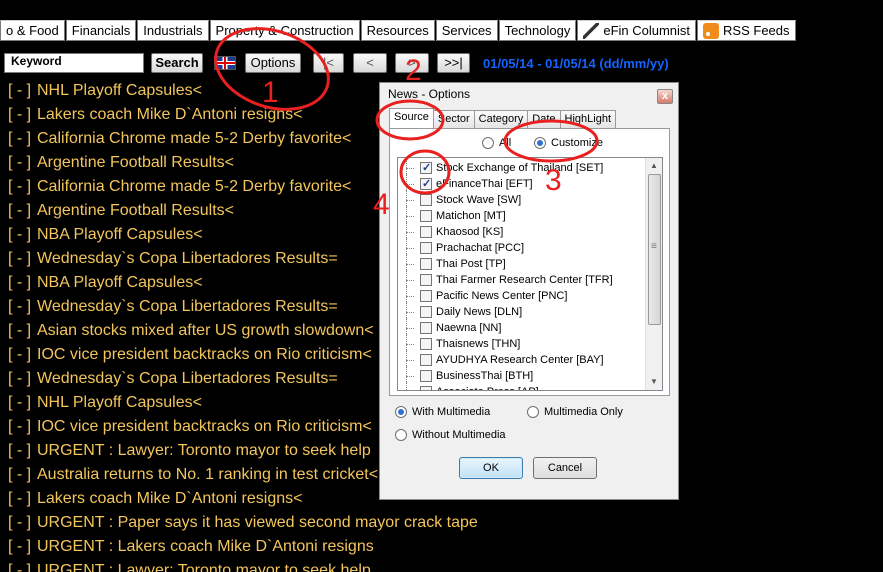 Image resolution: width=883 pixels, height=572 pixels. Describe the element at coordinates (496, 143) in the screenshot. I see `source-all-radio: All` at that location.